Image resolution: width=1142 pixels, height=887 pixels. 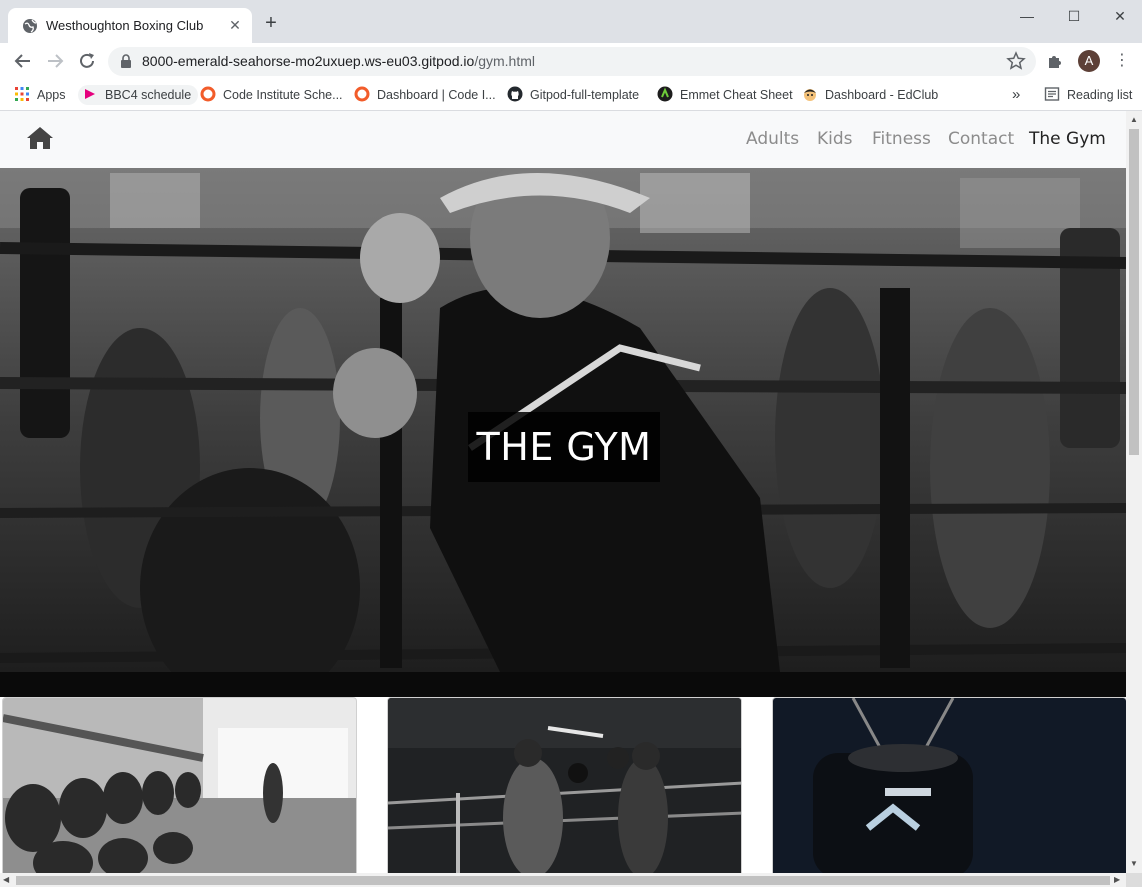 What do you see at coordinates (901, 139) in the screenshot?
I see `nav-link-fitness: Fitness` at bounding box center [901, 139].